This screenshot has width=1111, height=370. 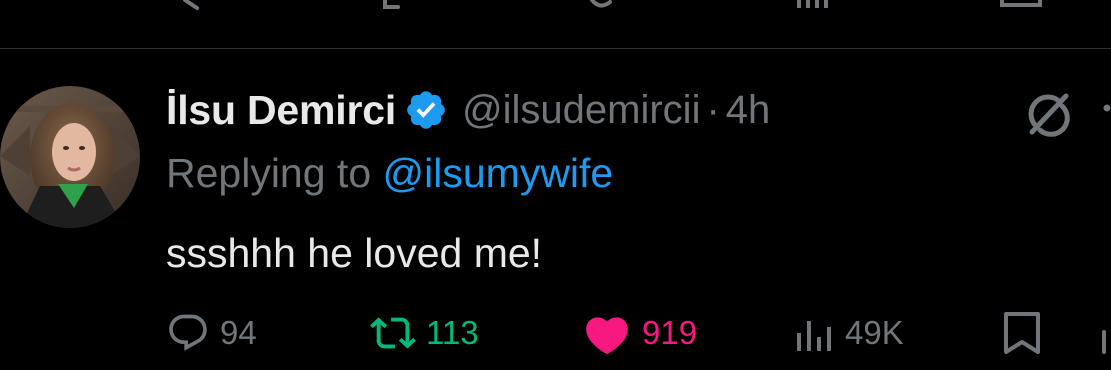 What do you see at coordinates (269, 173) in the screenshot?
I see `replying-to-label: Replying to` at bounding box center [269, 173].